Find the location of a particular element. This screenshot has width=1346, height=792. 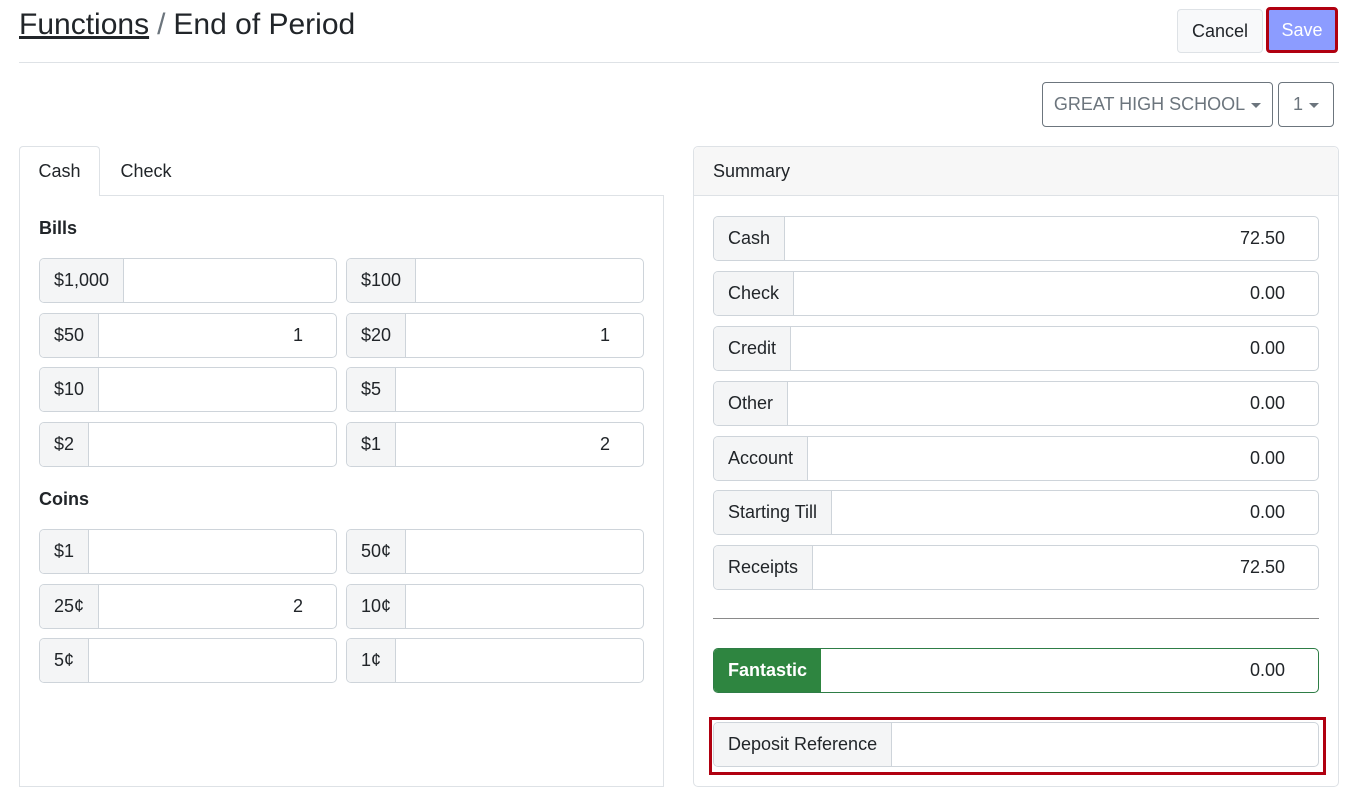

bills-heading: Bills is located at coordinates (58, 228).